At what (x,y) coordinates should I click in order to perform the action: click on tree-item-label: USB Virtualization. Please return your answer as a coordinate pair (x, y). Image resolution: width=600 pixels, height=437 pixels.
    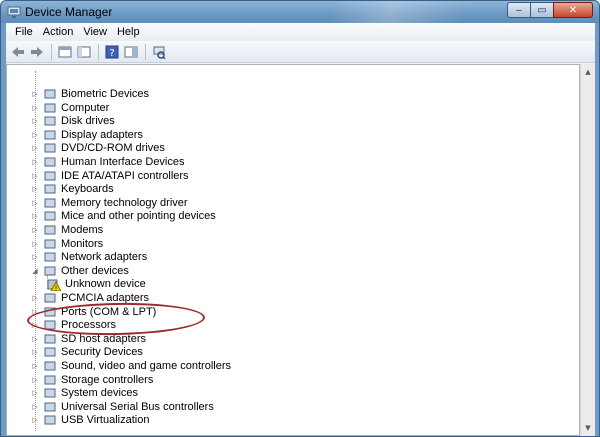
    Looking at the image, I should click on (105, 420).